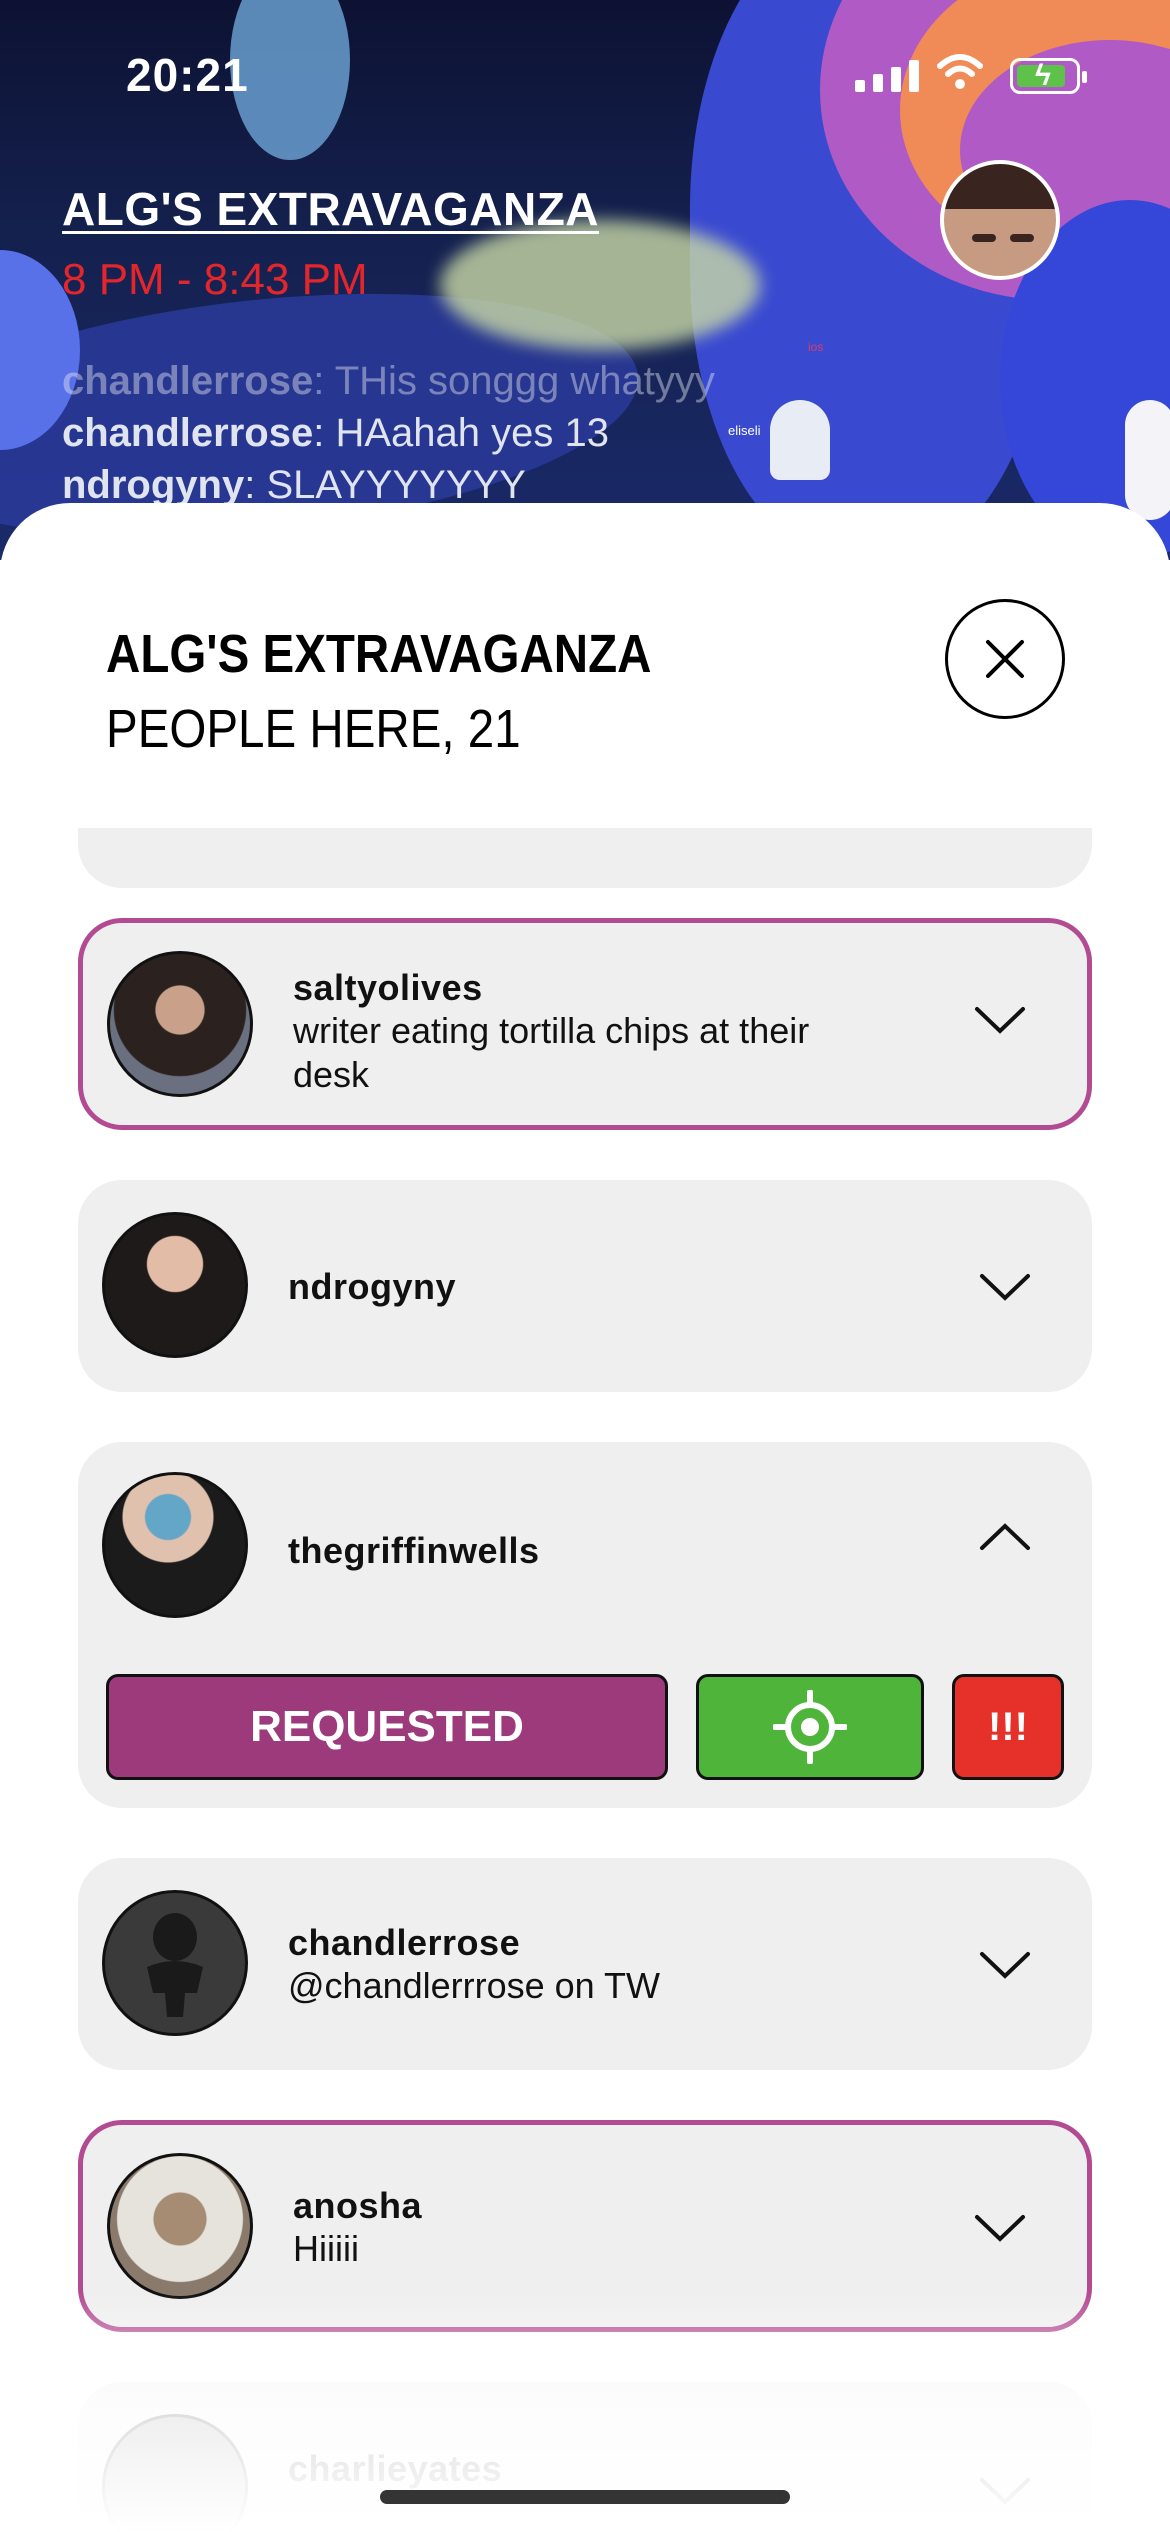  Describe the element at coordinates (585, 1964) in the screenshot. I see `person-card: chandlerrose @chandlerrrose on TW` at that location.